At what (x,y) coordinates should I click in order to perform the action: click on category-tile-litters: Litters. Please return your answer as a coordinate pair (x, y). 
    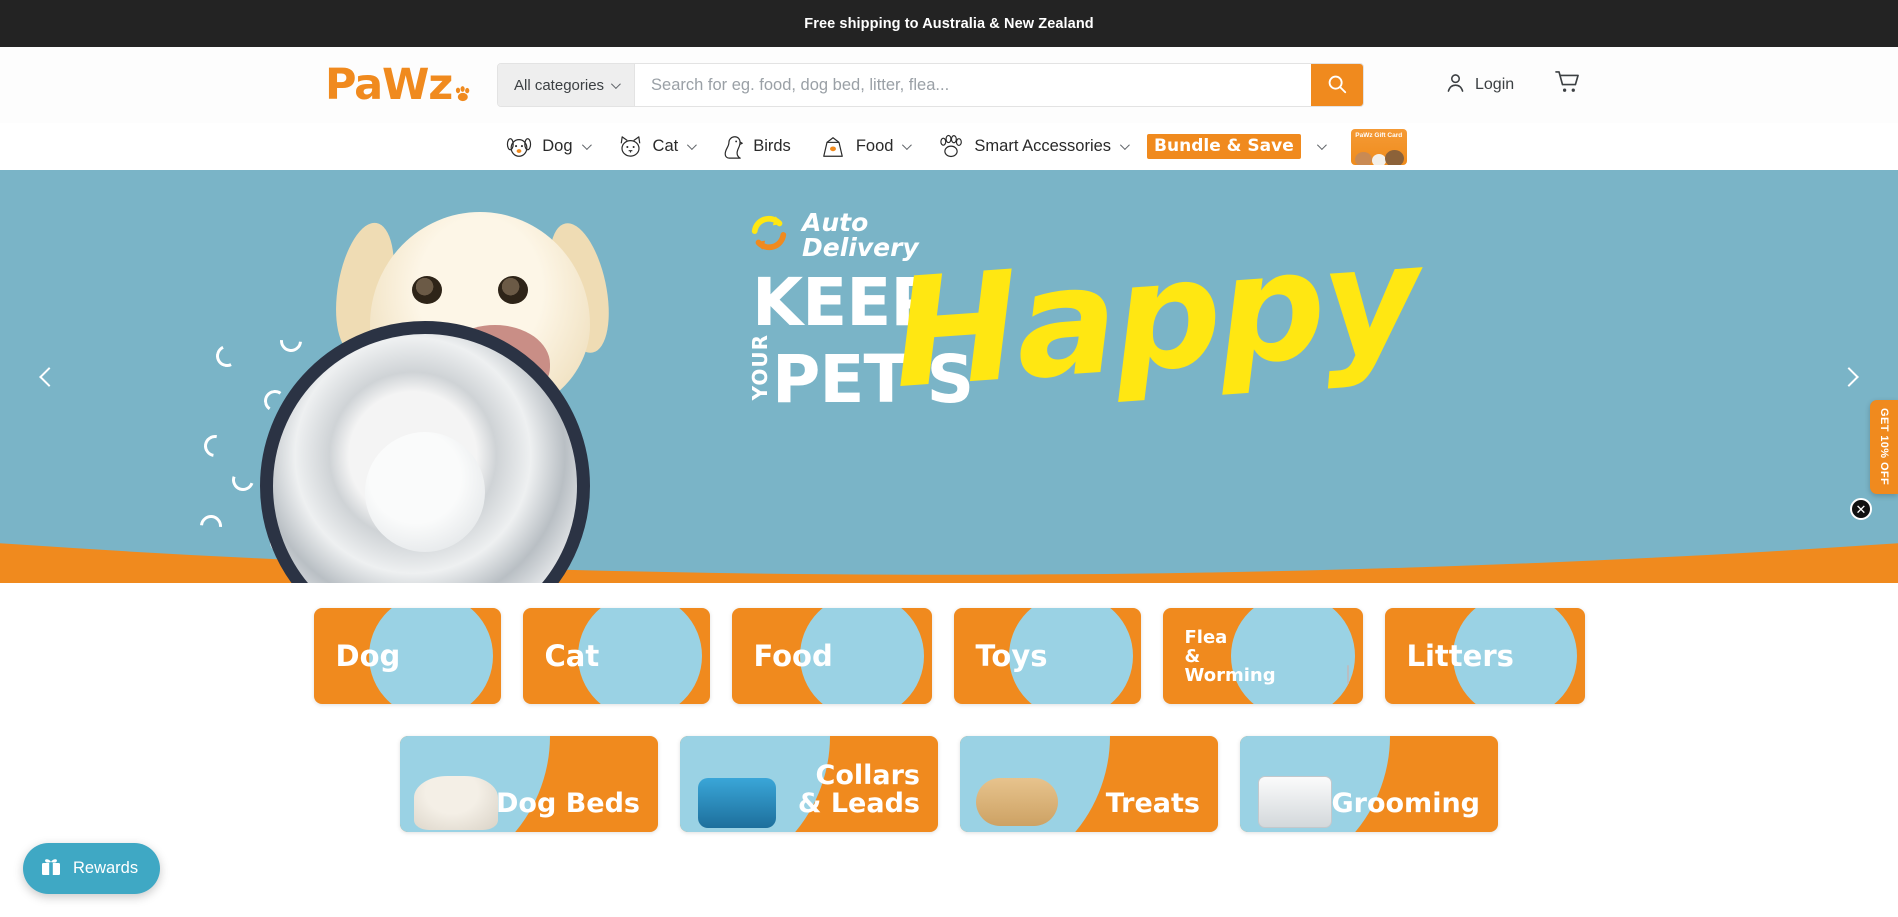
    Looking at the image, I should click on (1484, 656).